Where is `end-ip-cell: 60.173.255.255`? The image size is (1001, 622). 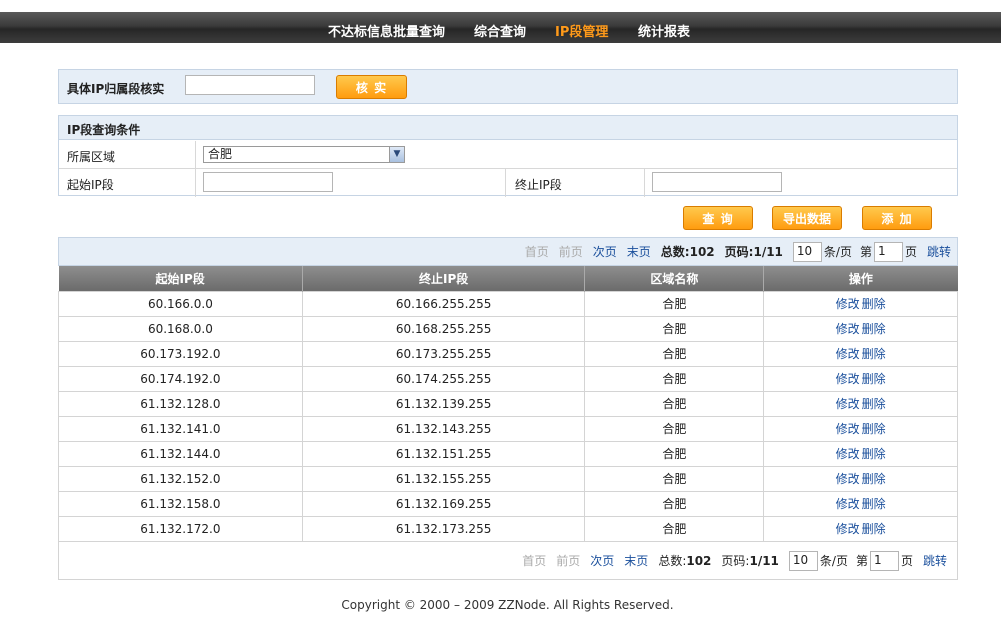 end-ip-cell: 60.173.255.255 is located at coordinates (443, 353).